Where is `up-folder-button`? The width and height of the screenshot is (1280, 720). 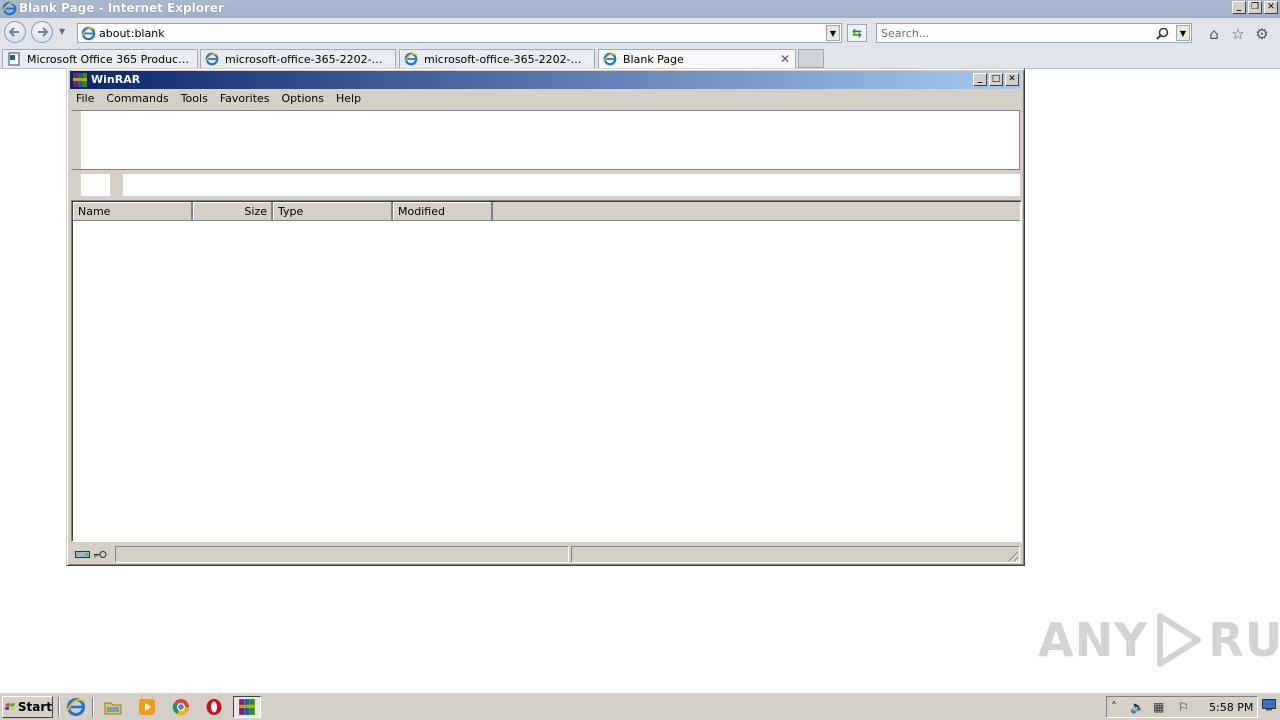 up-folder-button is located at coordinates (95, 185).